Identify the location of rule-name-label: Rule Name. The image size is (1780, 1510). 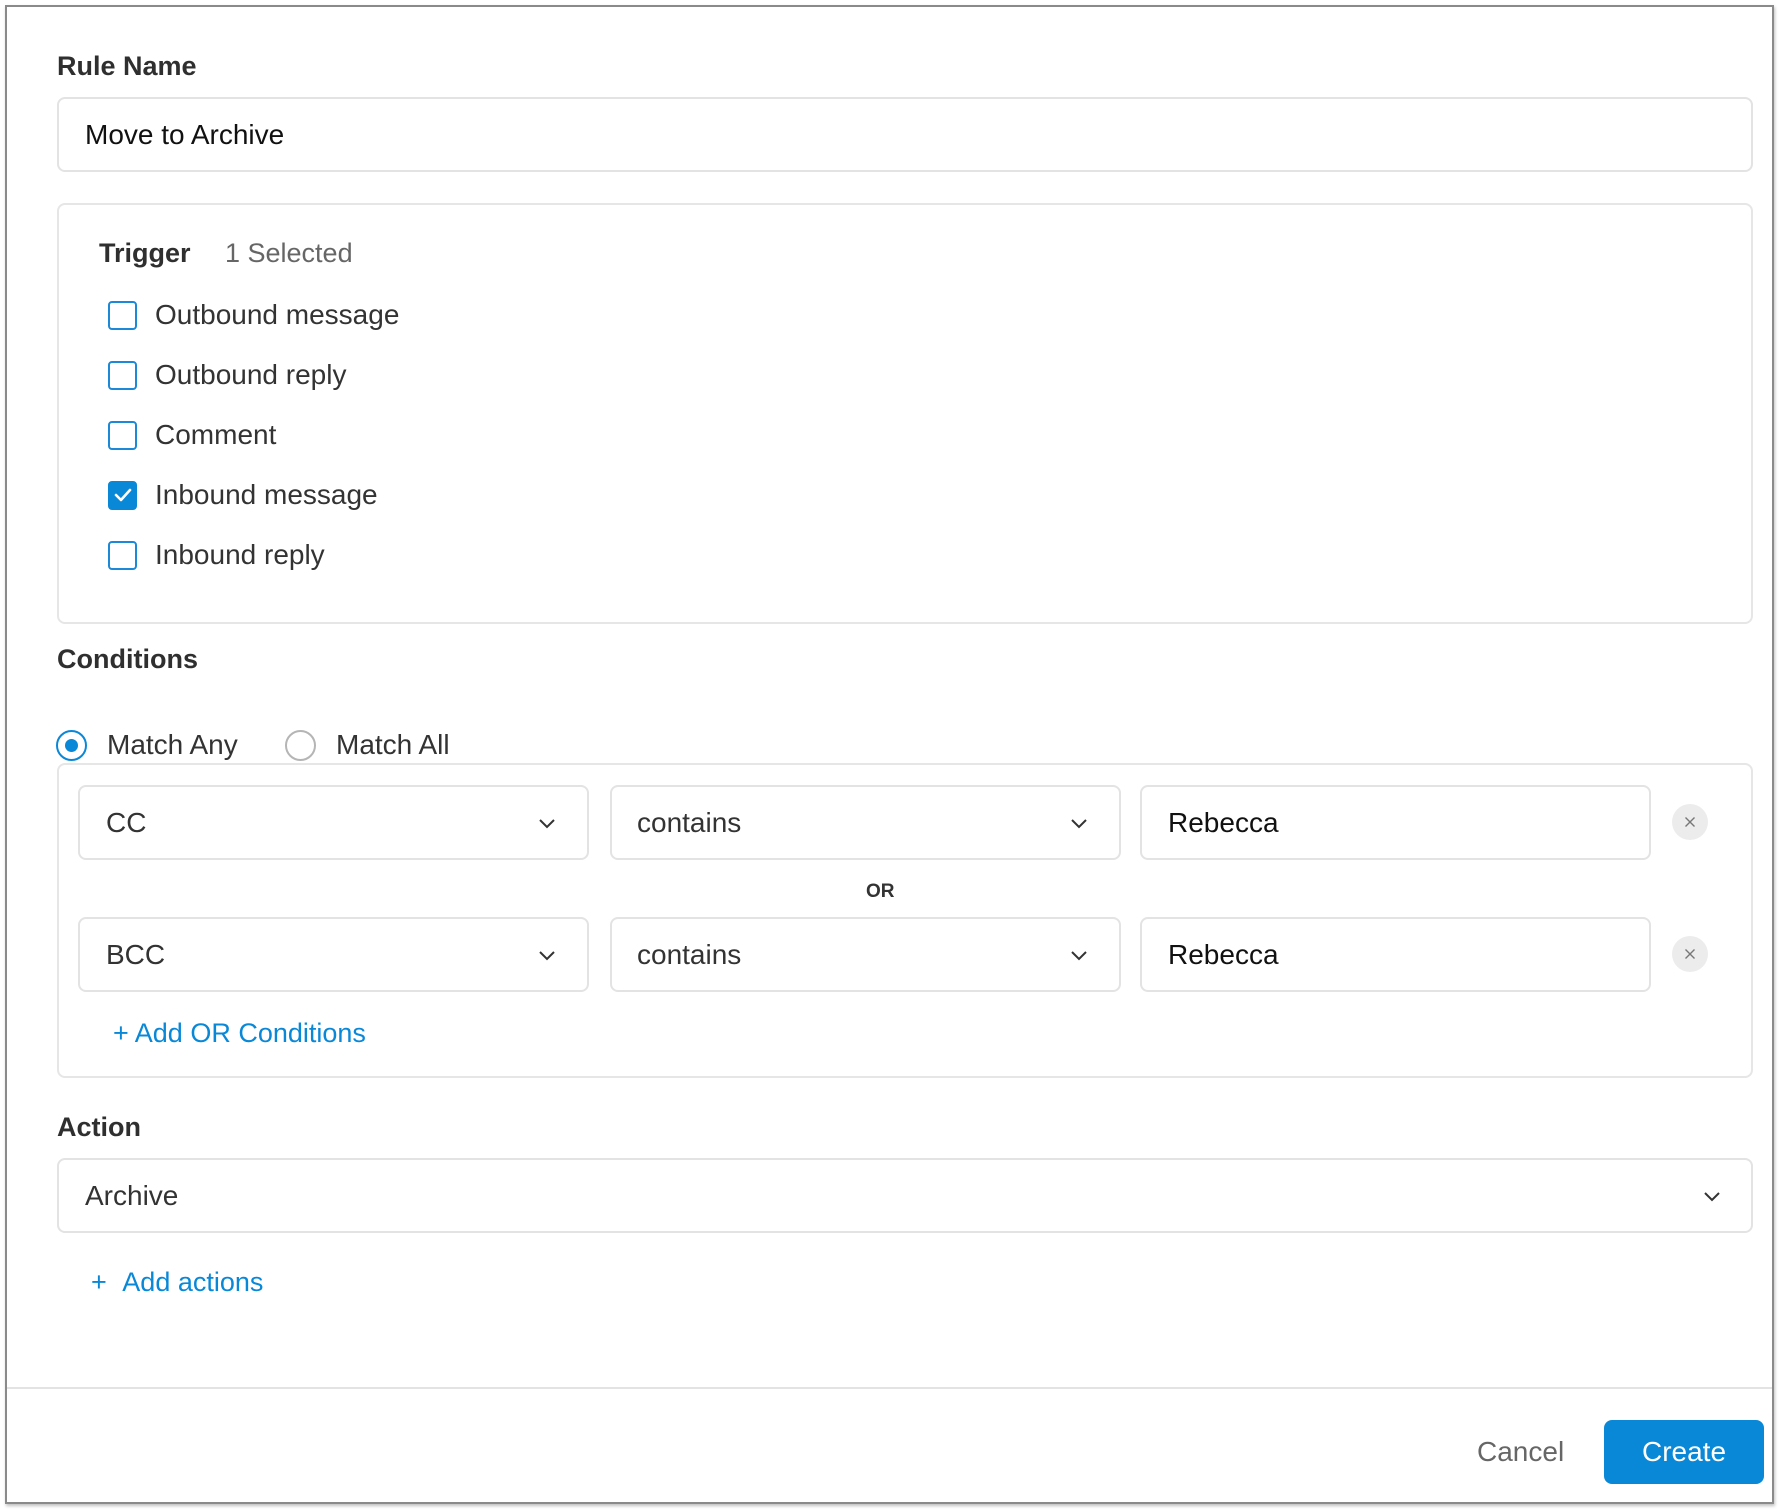
(127, 66).